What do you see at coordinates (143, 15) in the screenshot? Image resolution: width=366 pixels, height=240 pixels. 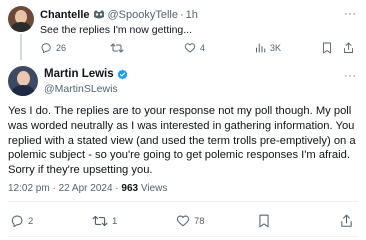 I see `reply-handle: @SpookyTelle` at bounding box center [143, 15].